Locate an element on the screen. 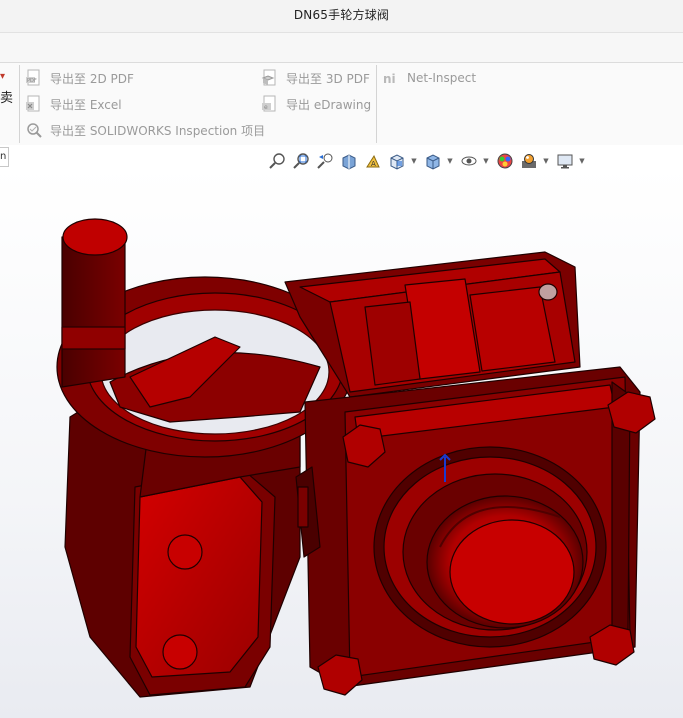 Image resolution: width=683 pixels, height=718 pixels. net-inspect-button: ni Net-Inspect is located at coordinates (429, 78).